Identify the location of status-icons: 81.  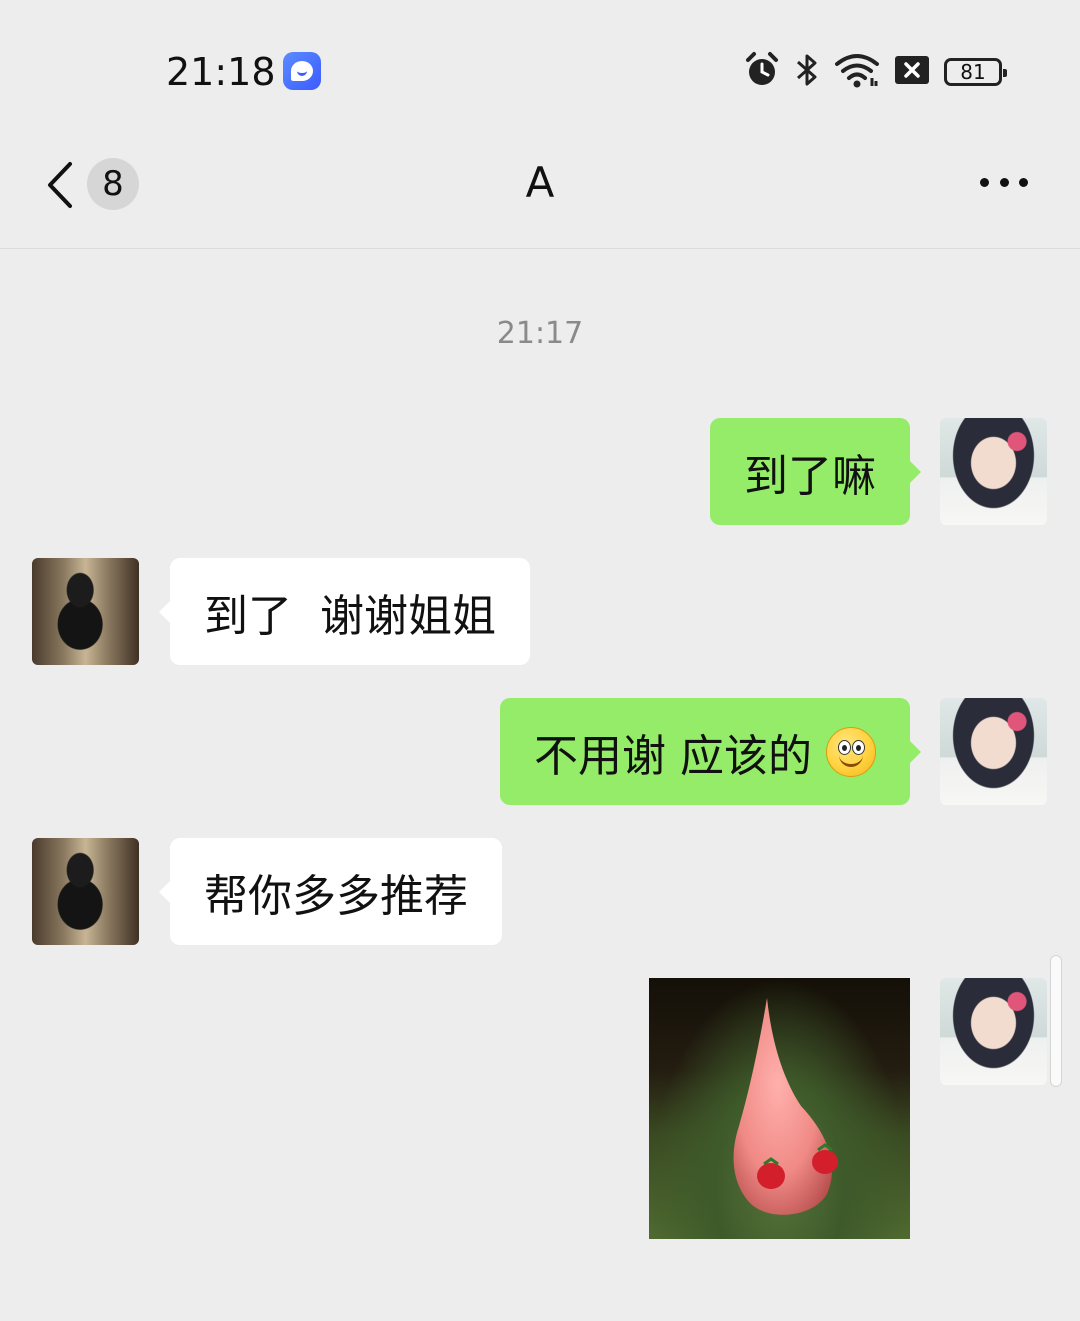
(875, 72).